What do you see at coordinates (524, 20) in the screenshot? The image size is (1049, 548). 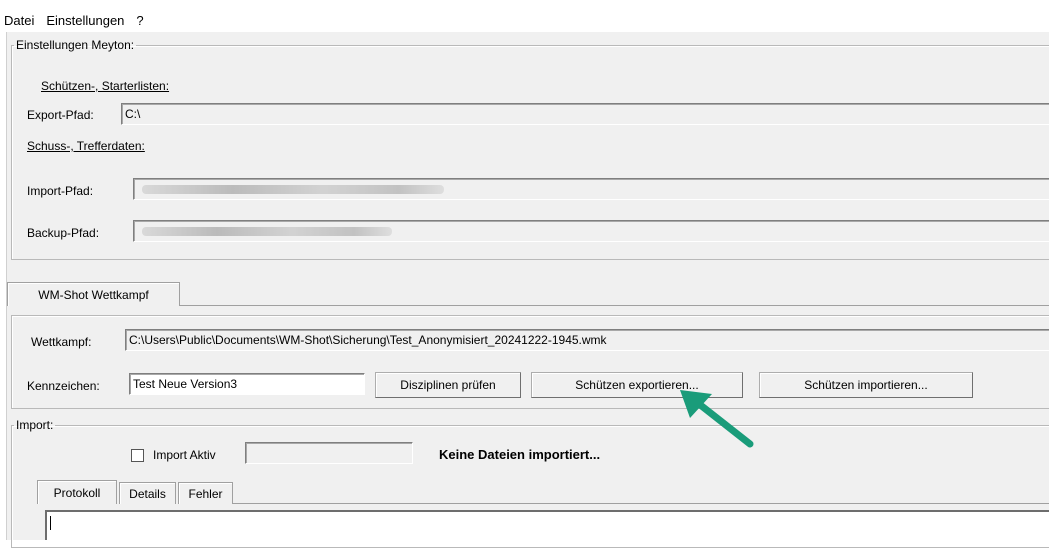 I see `menu-bar: Datei Einstellungen ?` at bounding box center [524, 20].